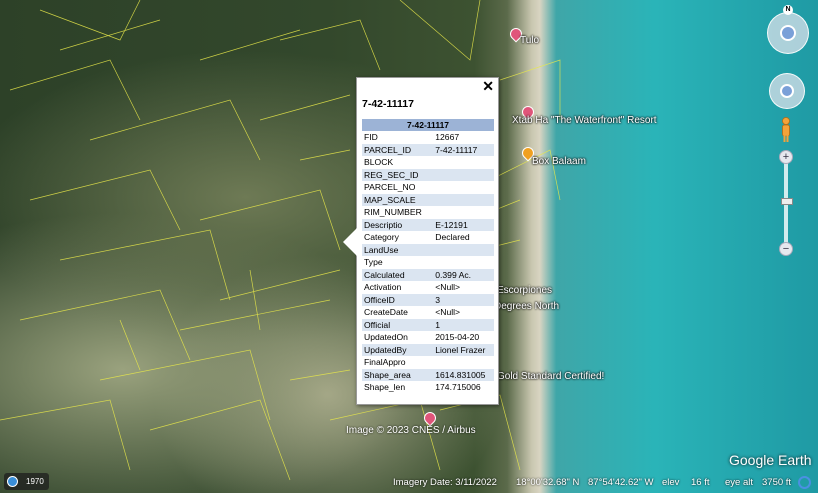  What do you see at coordinates (777, 482) in the screenshot?
I see `eye-alt-value: 3750 ft` at bounding box center [777, 482].